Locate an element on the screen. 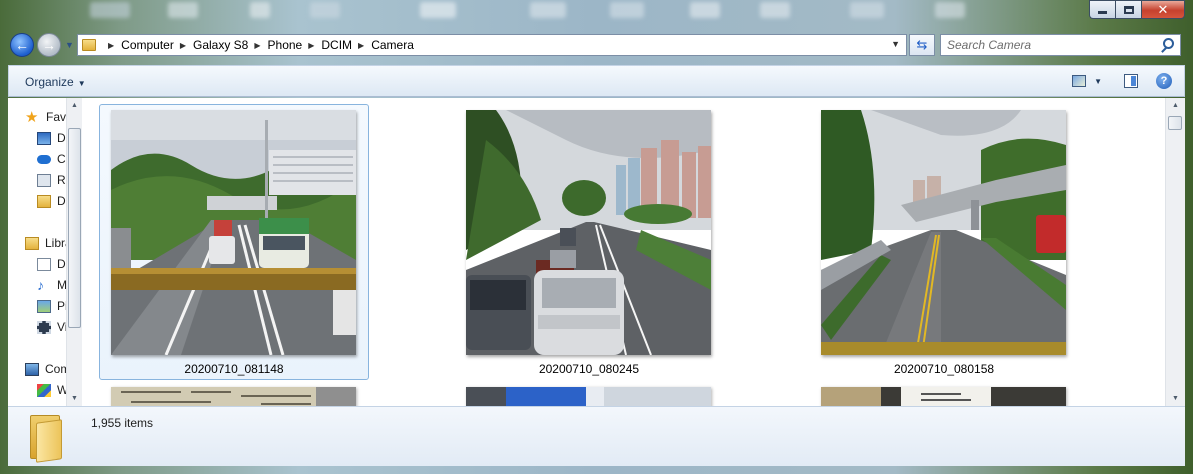  search-input is located at coordinates (1048, 45).